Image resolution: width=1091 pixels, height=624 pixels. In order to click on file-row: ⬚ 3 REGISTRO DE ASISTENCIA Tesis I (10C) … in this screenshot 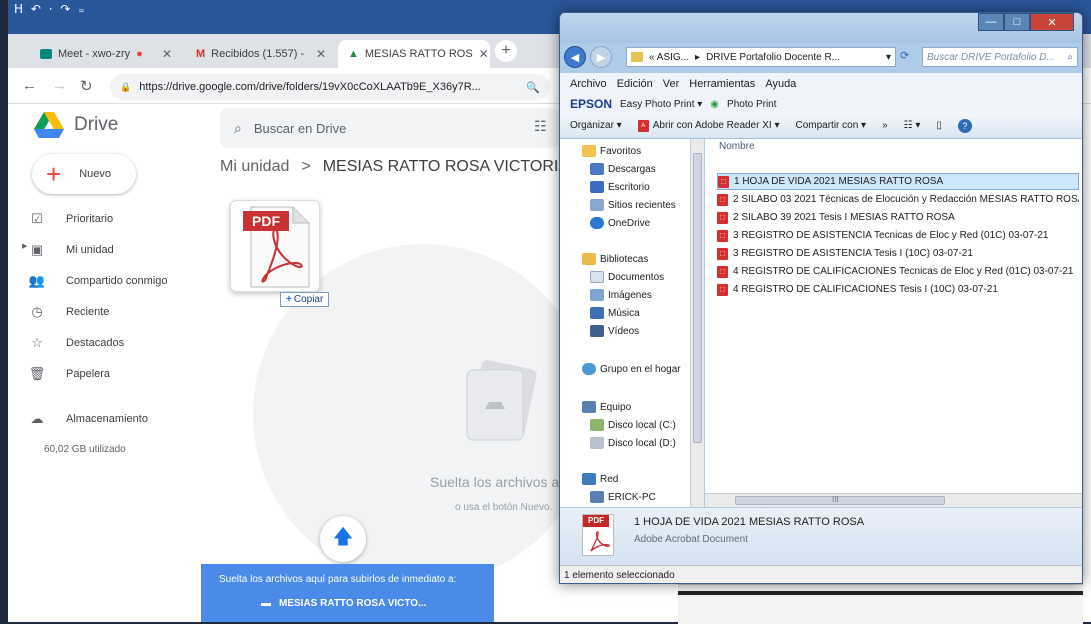, I will do `click(898, 253)`.